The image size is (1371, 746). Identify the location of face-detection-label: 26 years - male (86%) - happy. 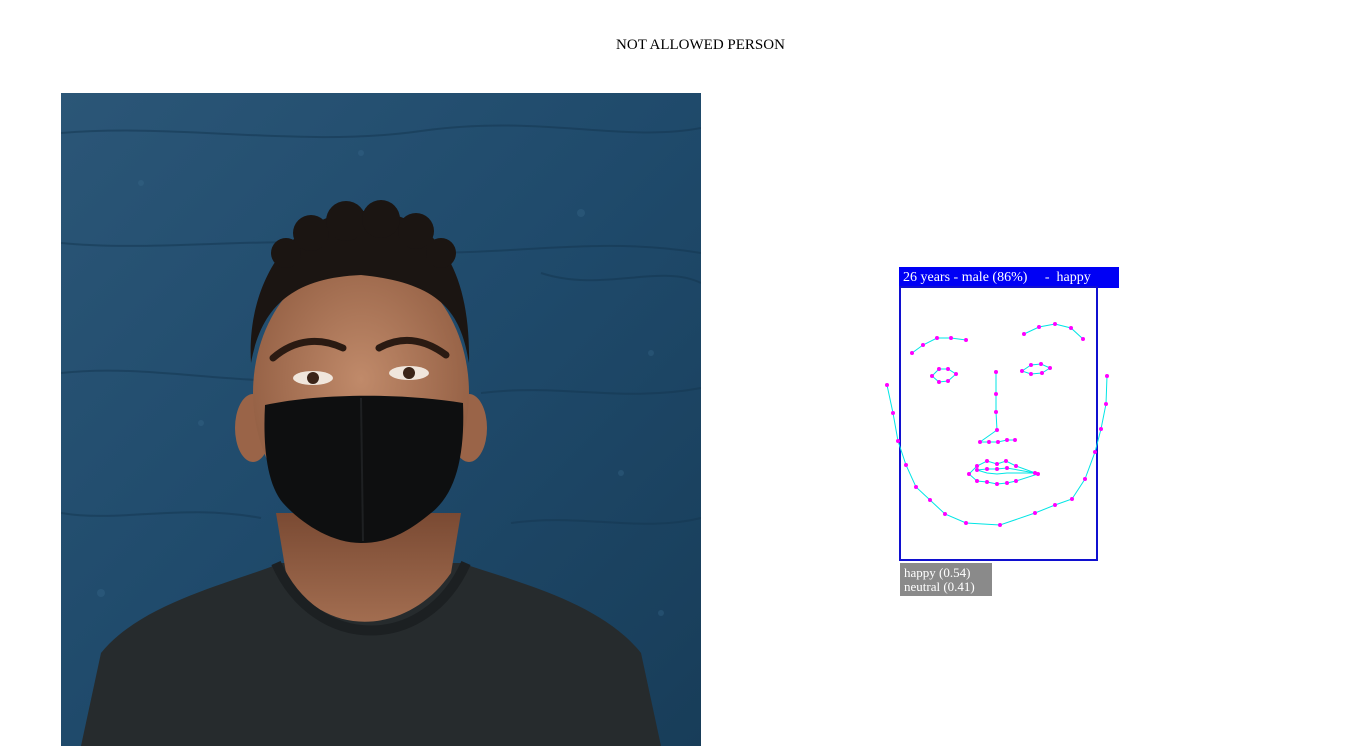
(1009, 277).